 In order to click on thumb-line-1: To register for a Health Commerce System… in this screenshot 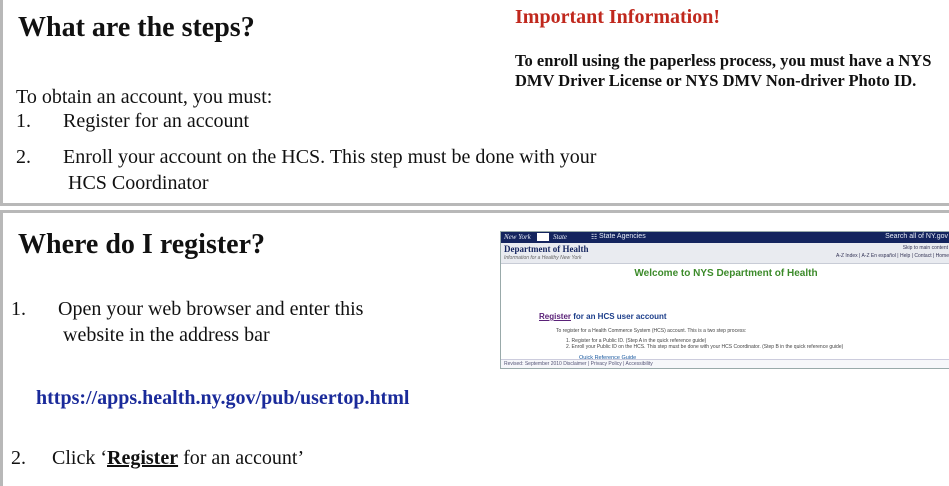, I will do `click(651, 331)`.